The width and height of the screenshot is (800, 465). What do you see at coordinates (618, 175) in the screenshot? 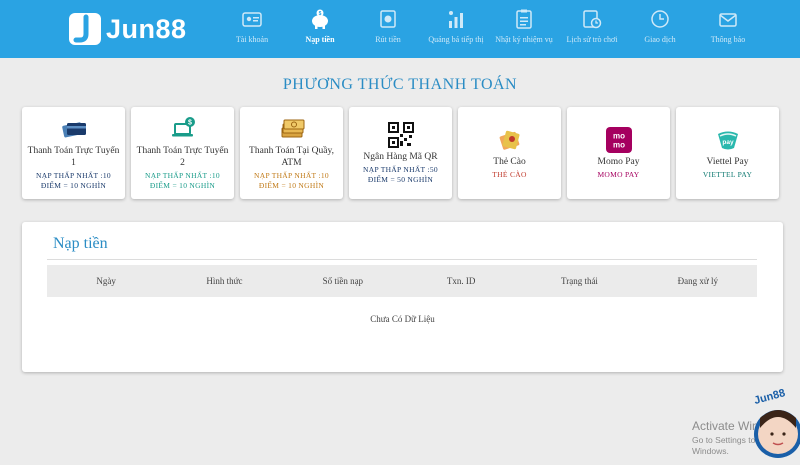
I see `method-label: MOMO PAY` at bounding box center [618, 175].